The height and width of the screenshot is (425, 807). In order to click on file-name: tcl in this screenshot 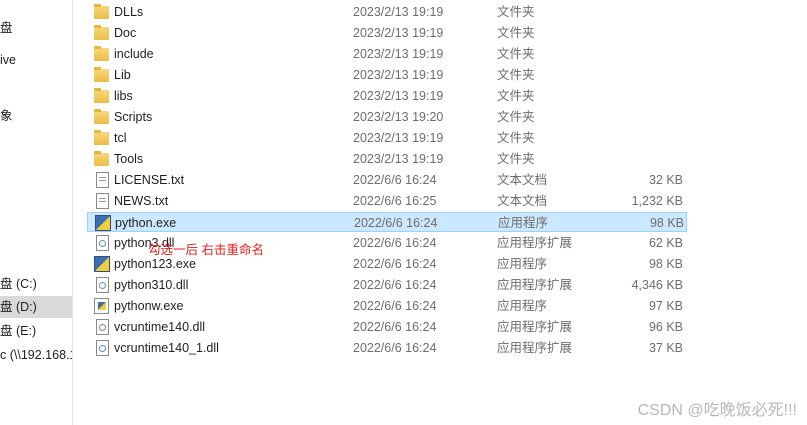, I will do `click(120, 138)`.